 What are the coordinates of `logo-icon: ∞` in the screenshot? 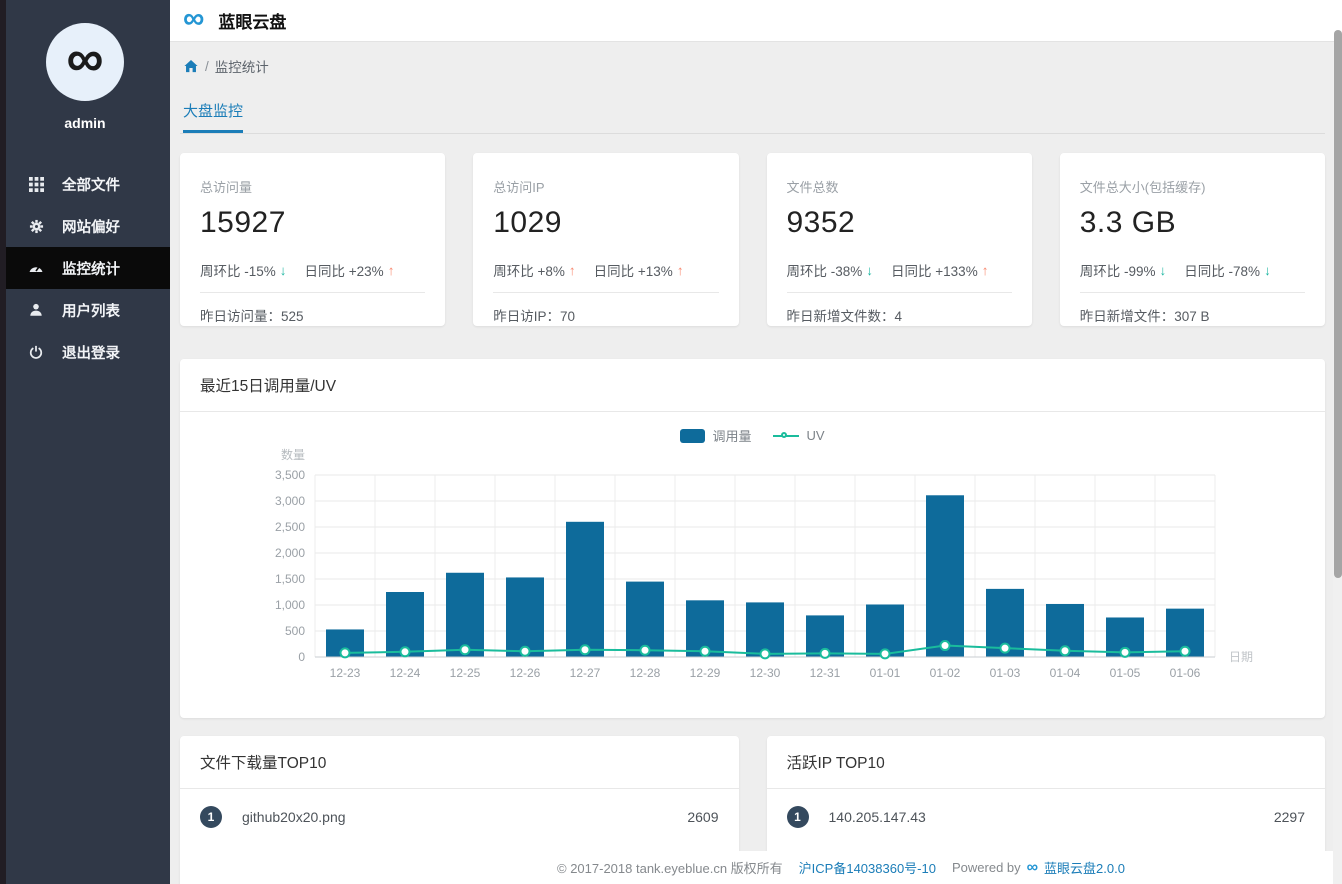 It's located at (85, 59).